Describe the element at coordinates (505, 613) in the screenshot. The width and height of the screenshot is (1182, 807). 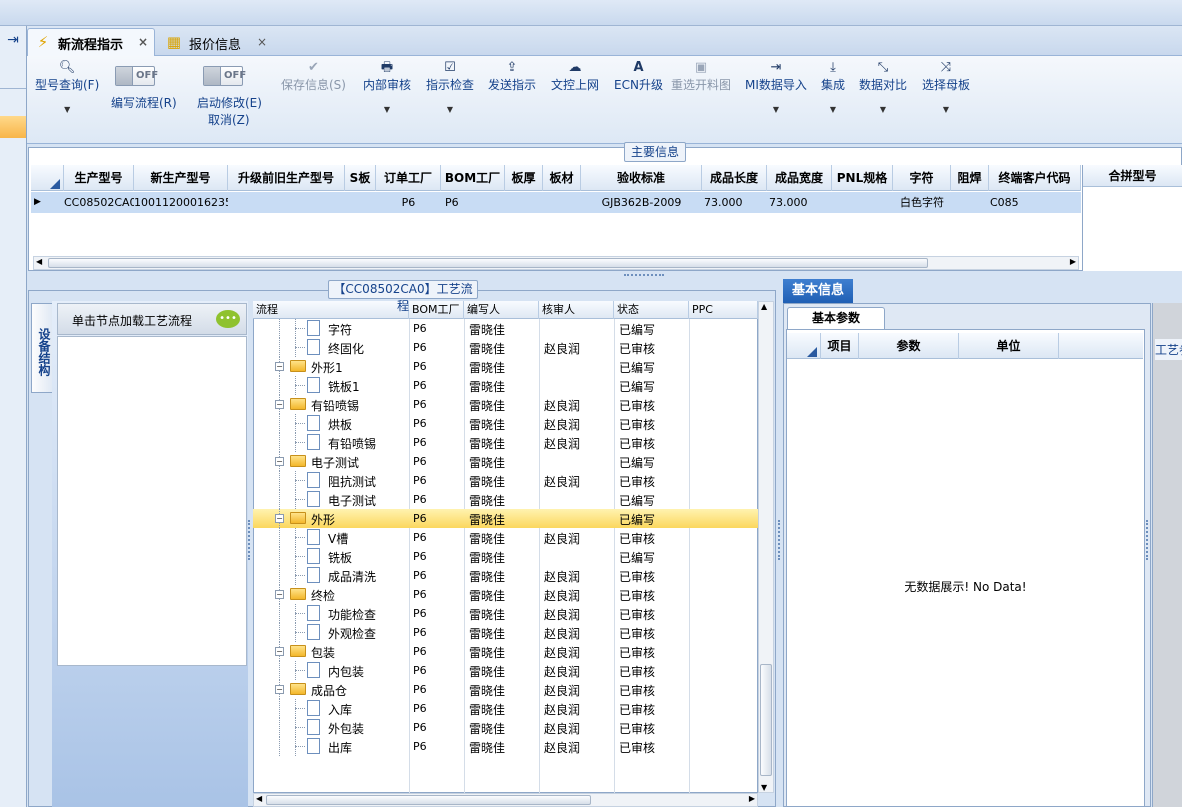
I see `tree-row: 功能检查 P6 雷晓佳 赵良润 已审核` at that location.